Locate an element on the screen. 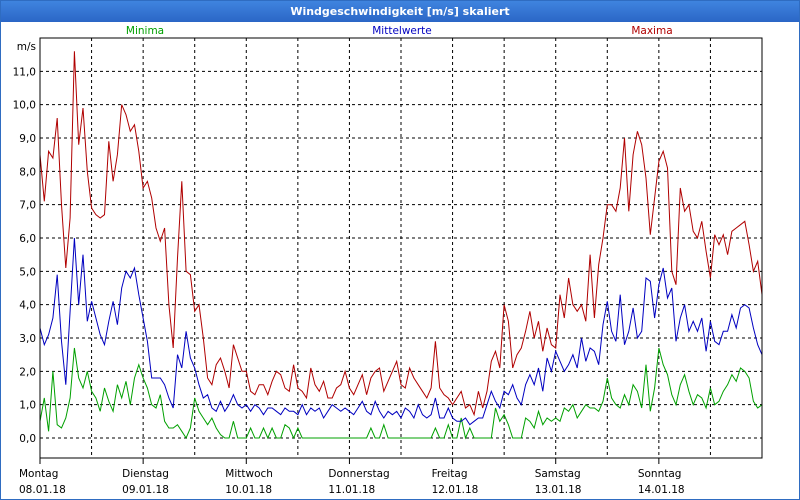 This screenshot has width=800, height=500. y-tick-label: 2,0 is located at coordinates (27, 372).